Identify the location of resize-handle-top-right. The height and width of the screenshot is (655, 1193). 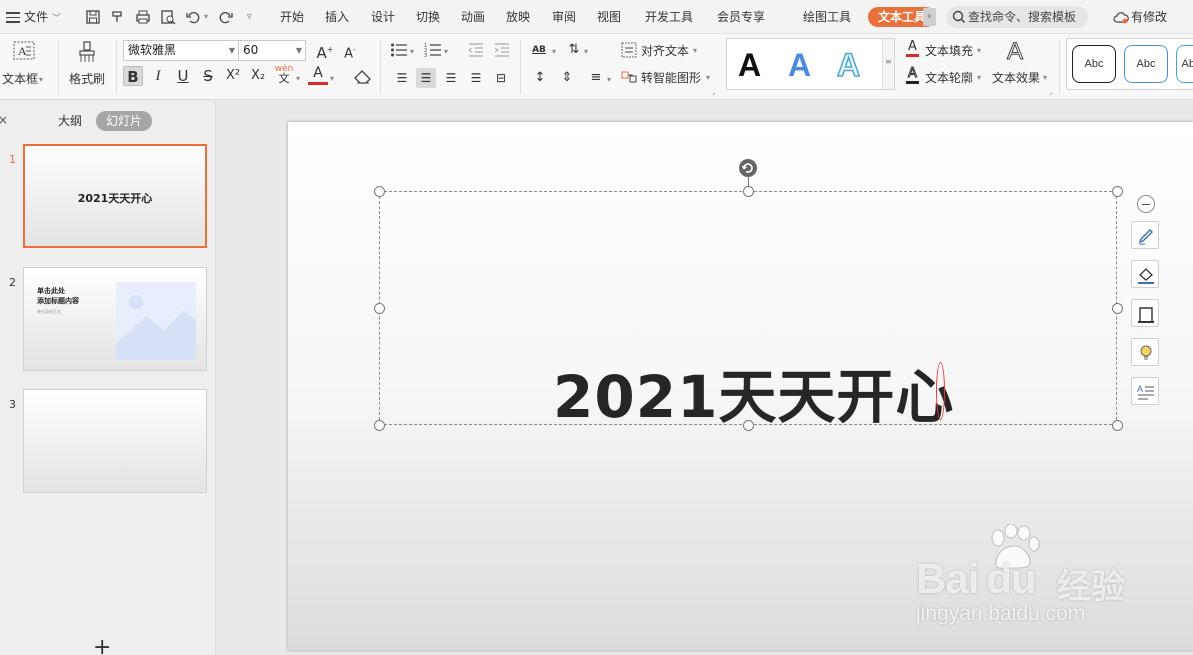
(1117, 191).